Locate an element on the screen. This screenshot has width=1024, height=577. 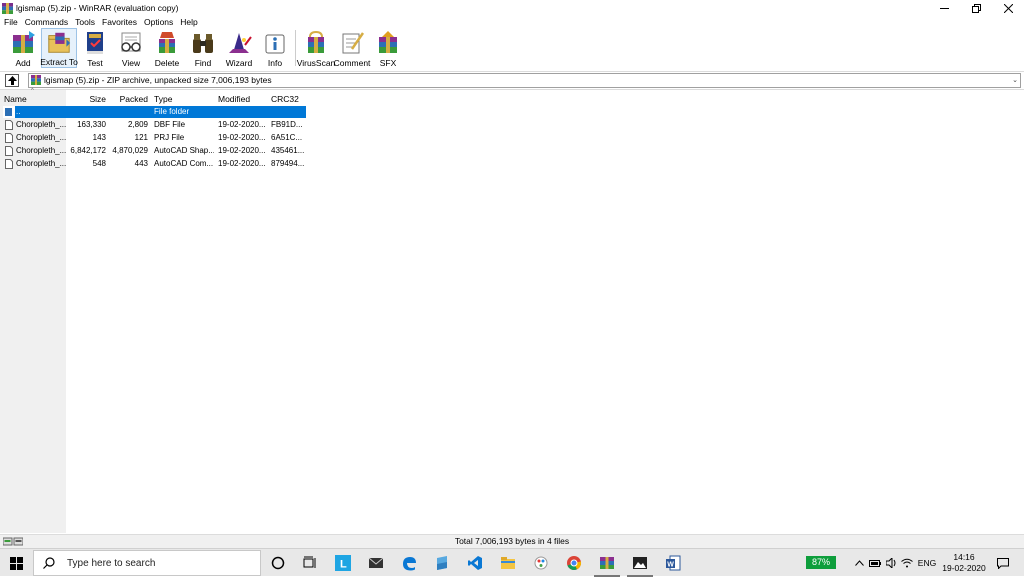
wizard-label: Wizard is located at coordinates (239, 63).